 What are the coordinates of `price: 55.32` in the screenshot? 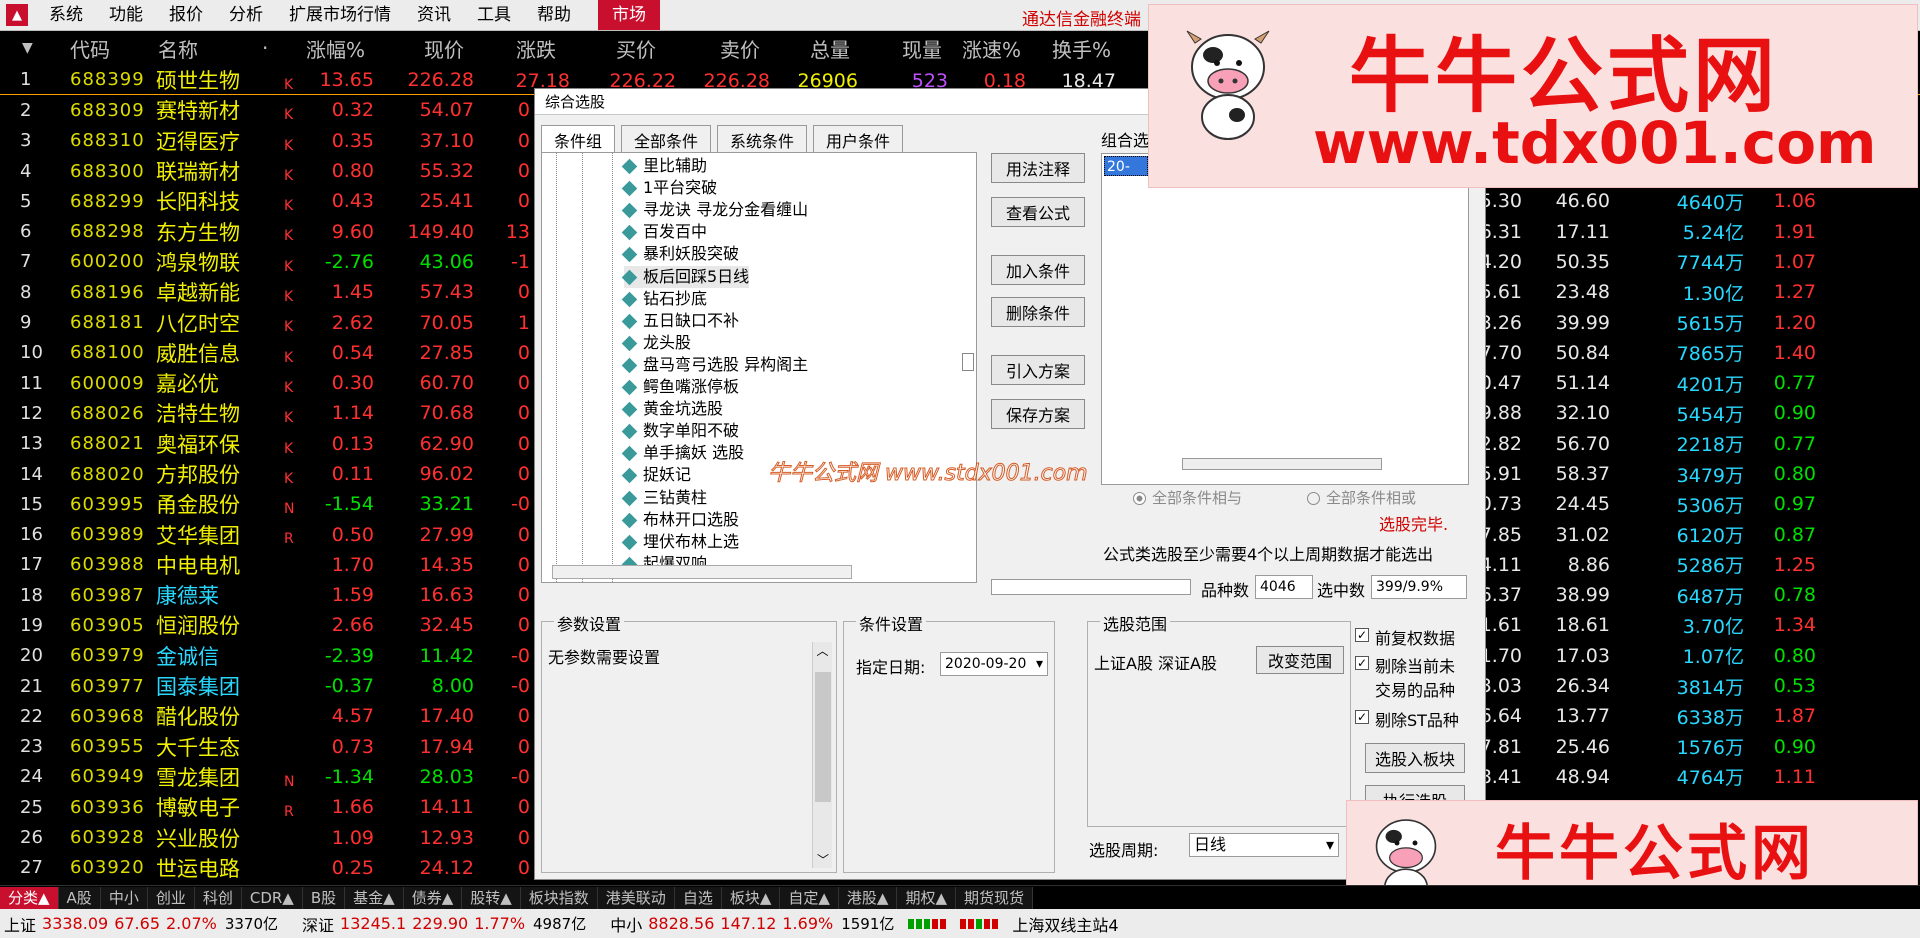 It's located at (446, 171).